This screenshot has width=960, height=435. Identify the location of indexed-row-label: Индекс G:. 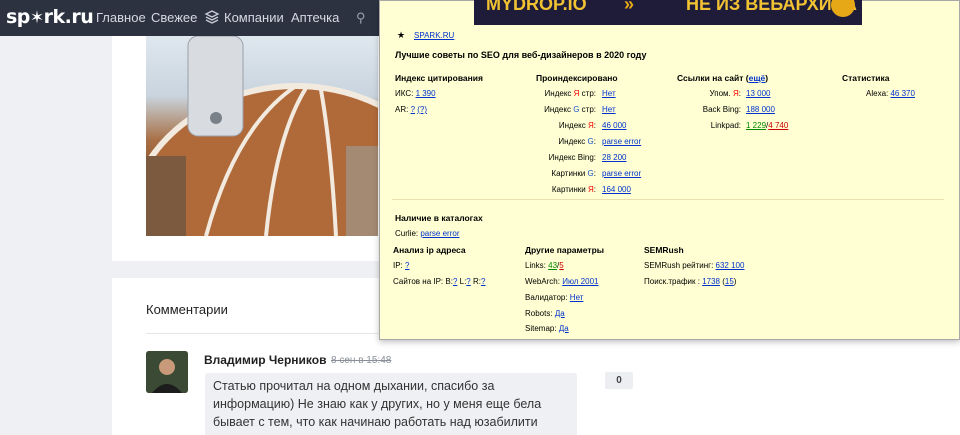
(577, 141).